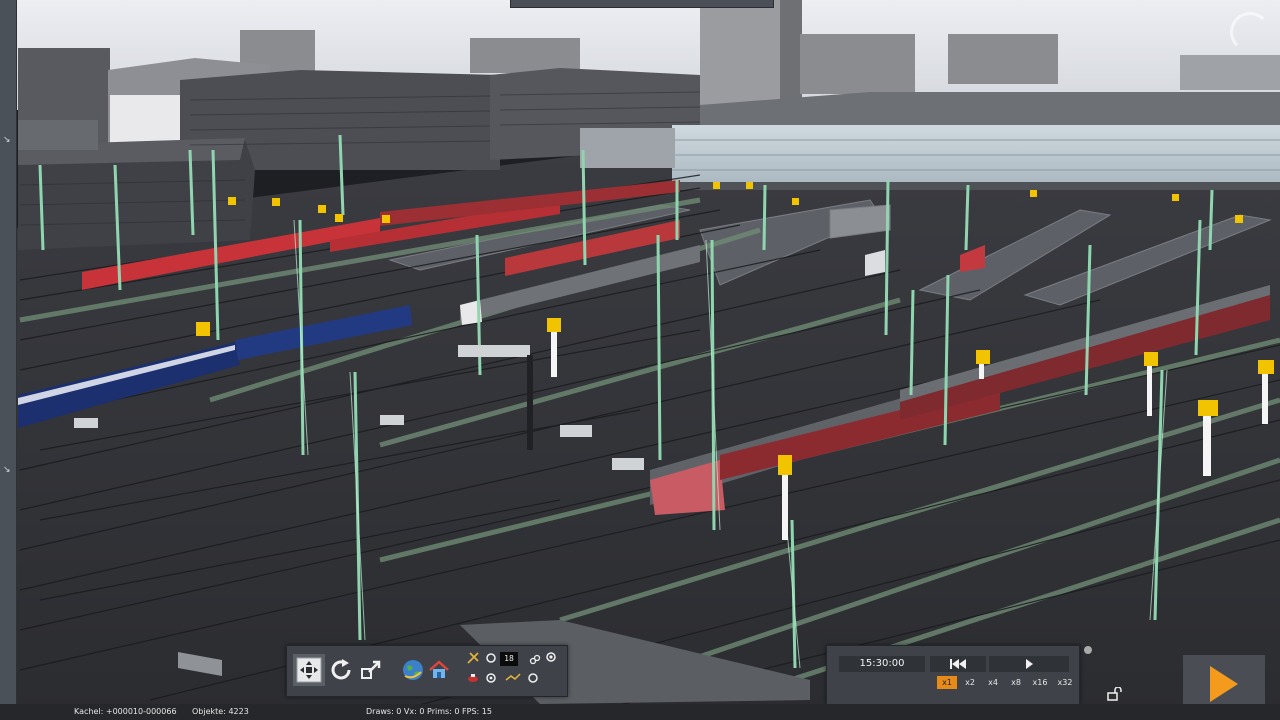 Image resolution: width=1280 pixels, height=720 pixels. I want to click on rewind-icon, so click(958, 664).